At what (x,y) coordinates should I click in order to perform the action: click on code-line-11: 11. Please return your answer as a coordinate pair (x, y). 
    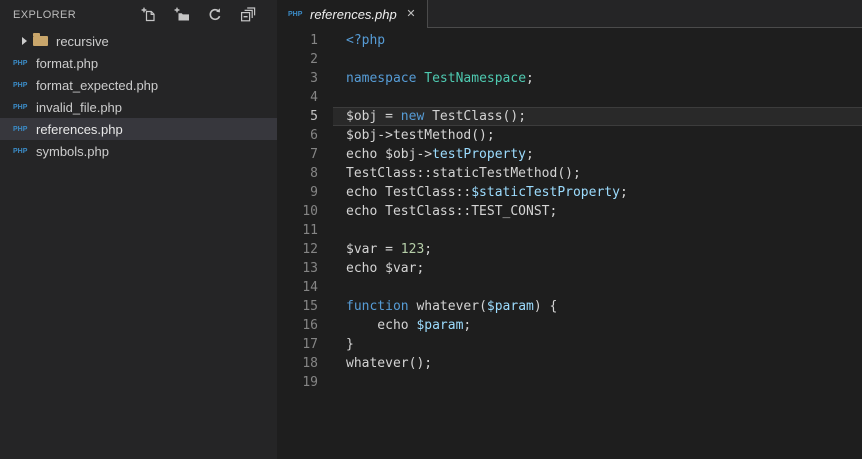
    Looking at the image, I should click on (569, 230).